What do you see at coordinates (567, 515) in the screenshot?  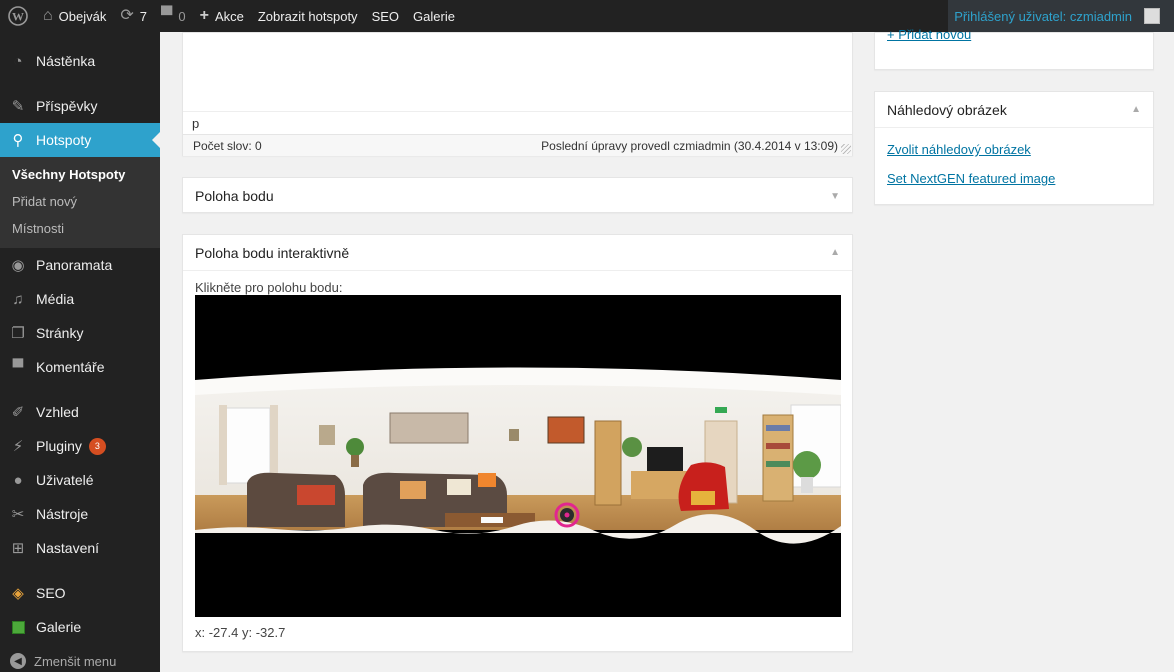 I see `hotspot-marker` at bounding box center [567, 515].